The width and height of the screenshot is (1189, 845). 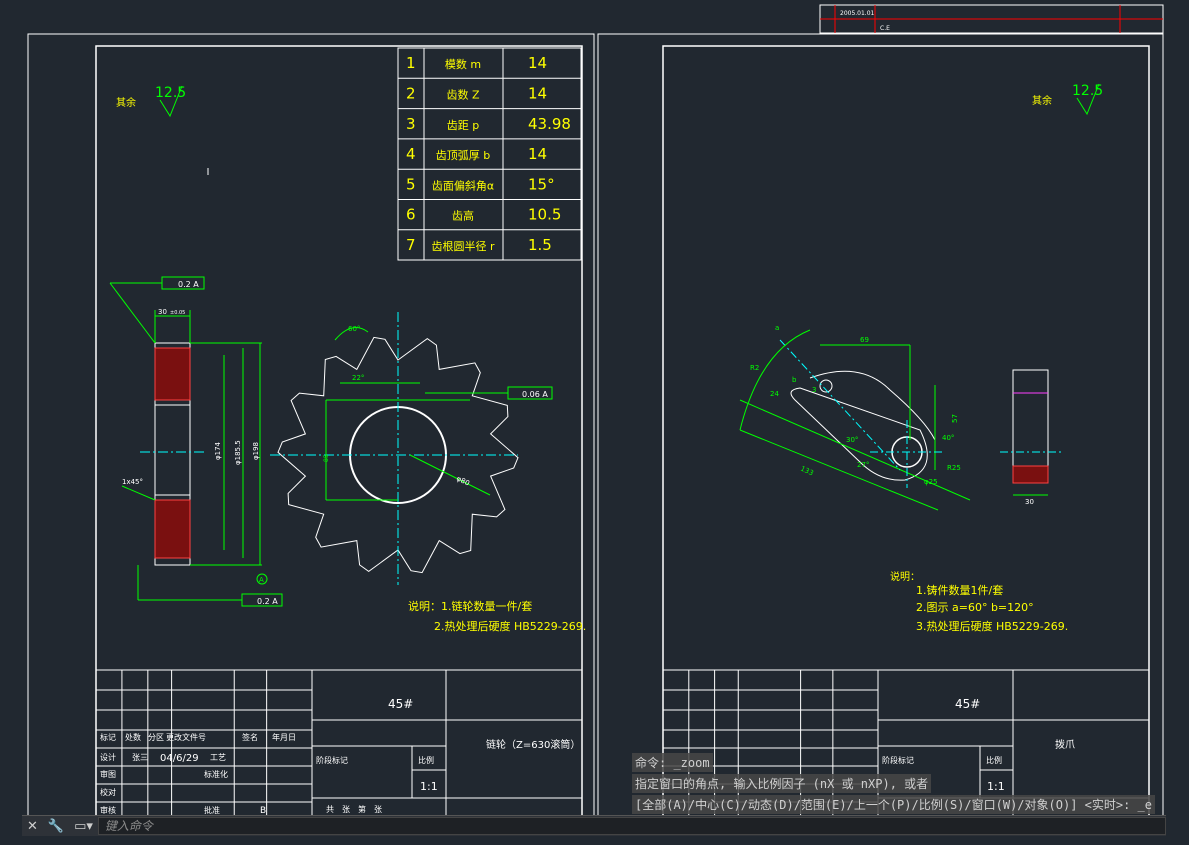 What do you see at coordinates (782, 783) in the screenshot?
I see `command-history-line: 指定窗口的角点, 输入比例因子 (nX 或 nXP), 或者` at bounding box center [782, 783].